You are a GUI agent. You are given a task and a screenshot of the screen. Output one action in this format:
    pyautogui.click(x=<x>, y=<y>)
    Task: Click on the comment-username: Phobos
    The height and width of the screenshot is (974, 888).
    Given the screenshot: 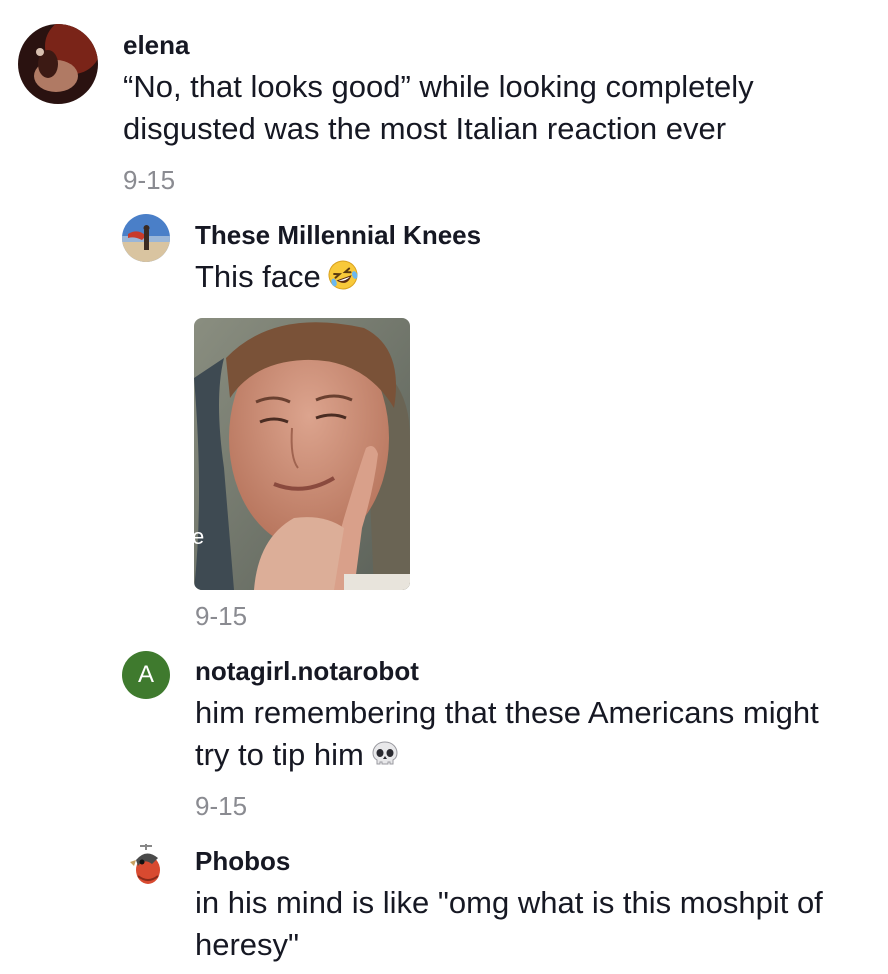 What is the action you would take?
    pyautogui.click(x=242, y=861)
    